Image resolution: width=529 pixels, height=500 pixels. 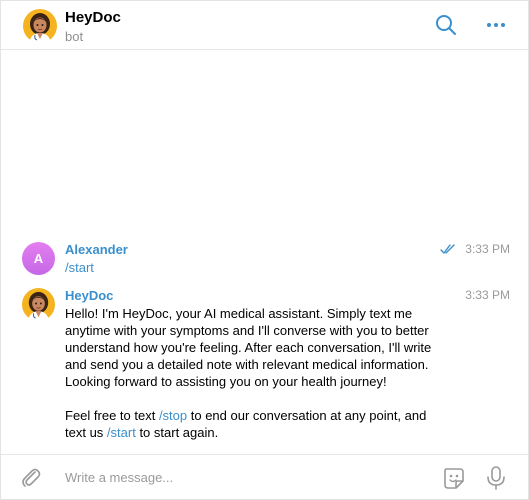 What do you see at coordinates (240, 477) in the screenshot?
I see `message-input` at bounding box center [240, 477].